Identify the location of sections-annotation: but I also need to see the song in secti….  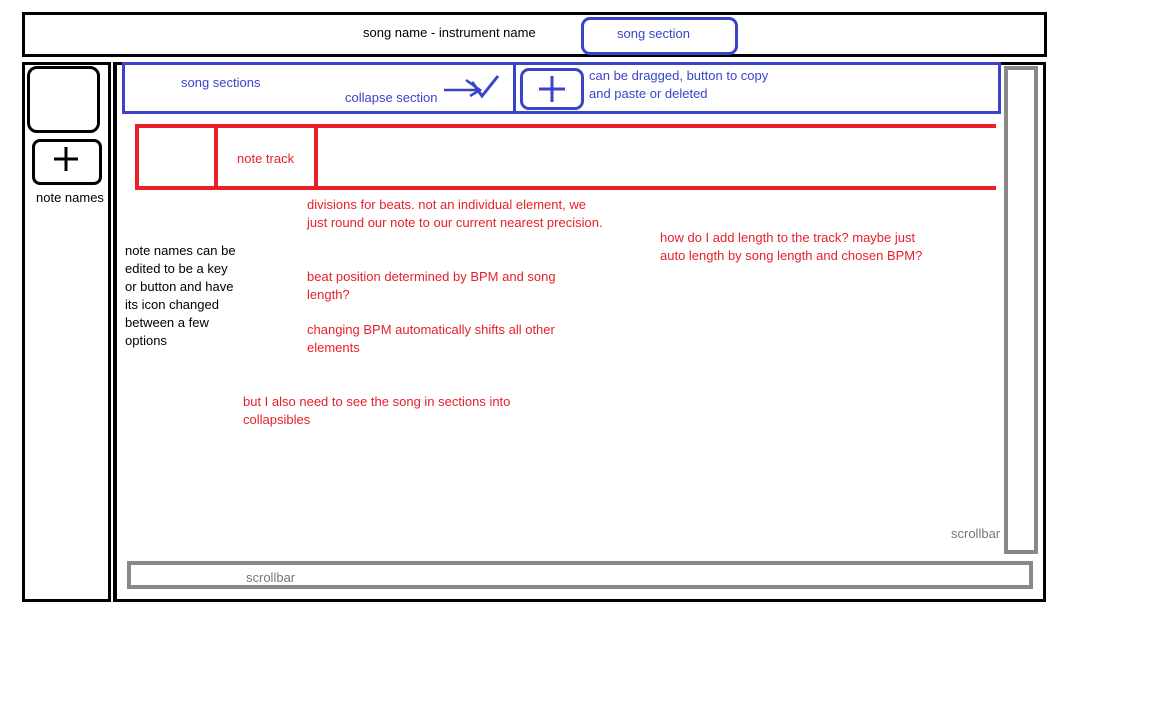
(377, 410).